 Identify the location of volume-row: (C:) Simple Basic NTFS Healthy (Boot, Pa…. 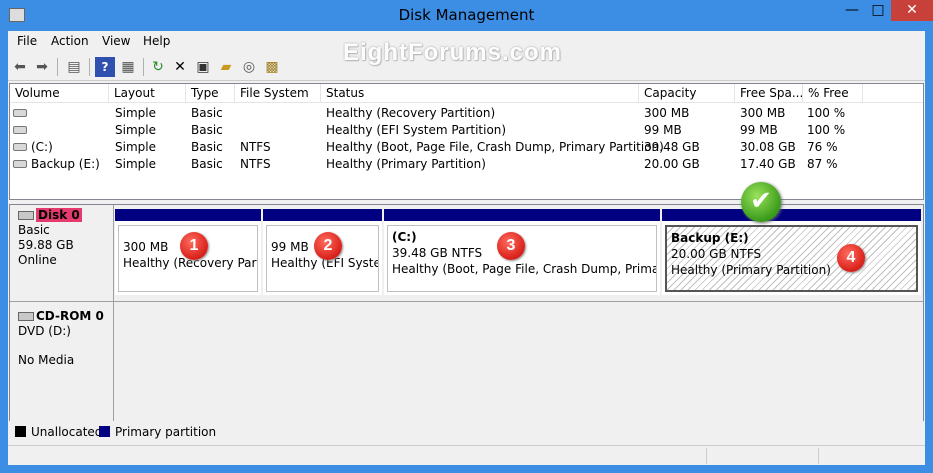
(466, 147).